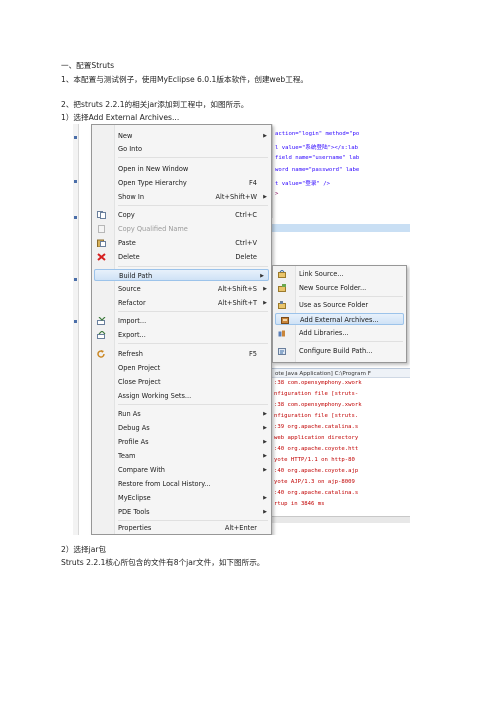  What do you see at coordinates (181, 368) in the screenshot?
I see `menu-item-open-project: Open Project` at bounding box center [181, 368].